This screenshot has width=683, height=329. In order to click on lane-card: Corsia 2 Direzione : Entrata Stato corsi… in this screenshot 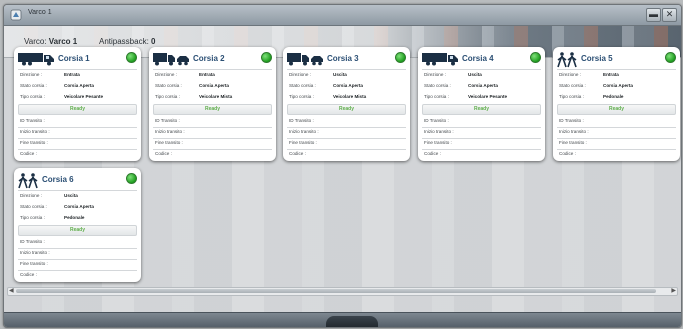, I will do `click(212, 104)`.